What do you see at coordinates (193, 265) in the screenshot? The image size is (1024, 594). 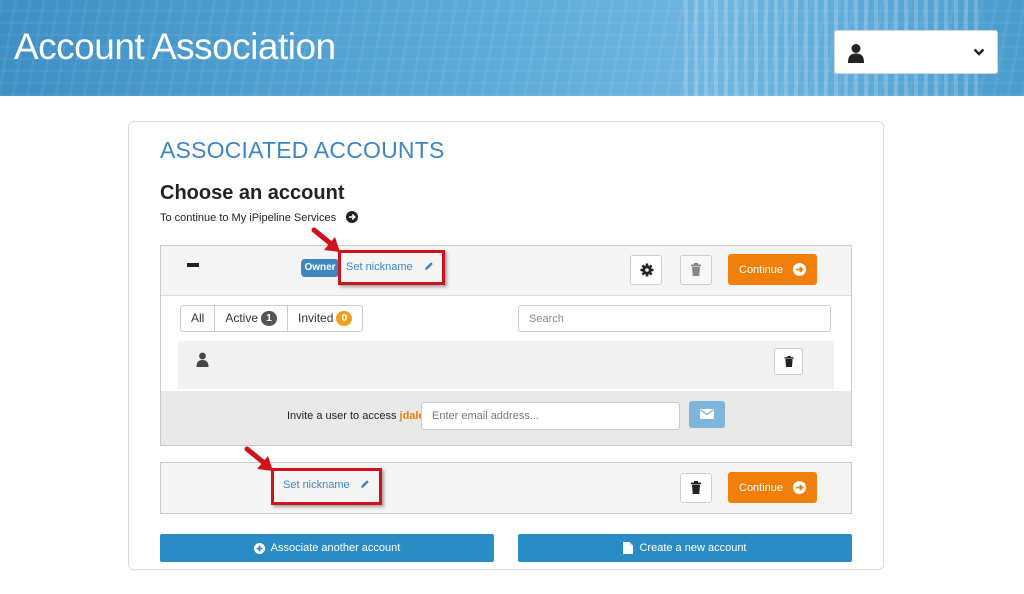 I see `collapse-icon` at bounding box center [193, 265].